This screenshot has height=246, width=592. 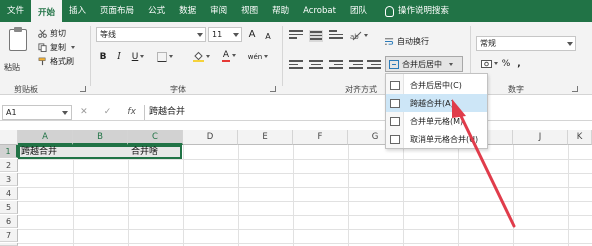 What do you see at coordinates (296, 66) in the screenshot?
I see `align-left-icon` at bounding box center [296, 66].